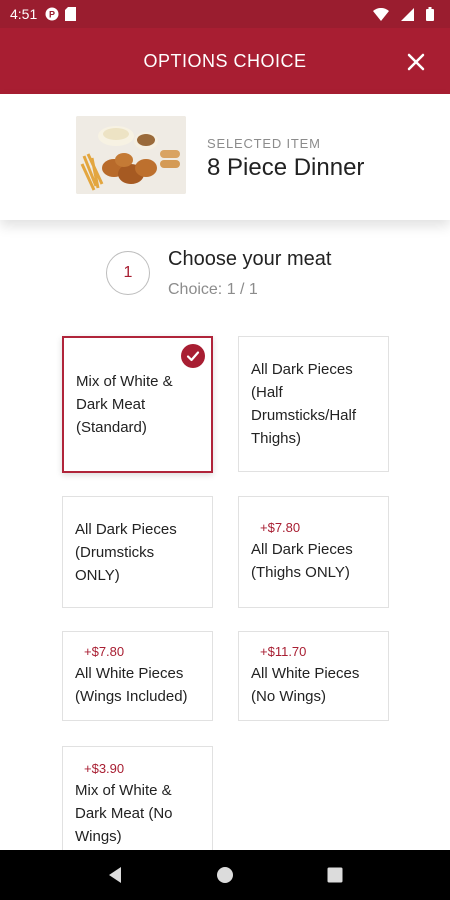 The image size is (450, 900). What do you see at coordinates (264, 143) in the screenshot?
I see `selected-item-label: SELECTED ITEM` at bounding box center [264, 143].